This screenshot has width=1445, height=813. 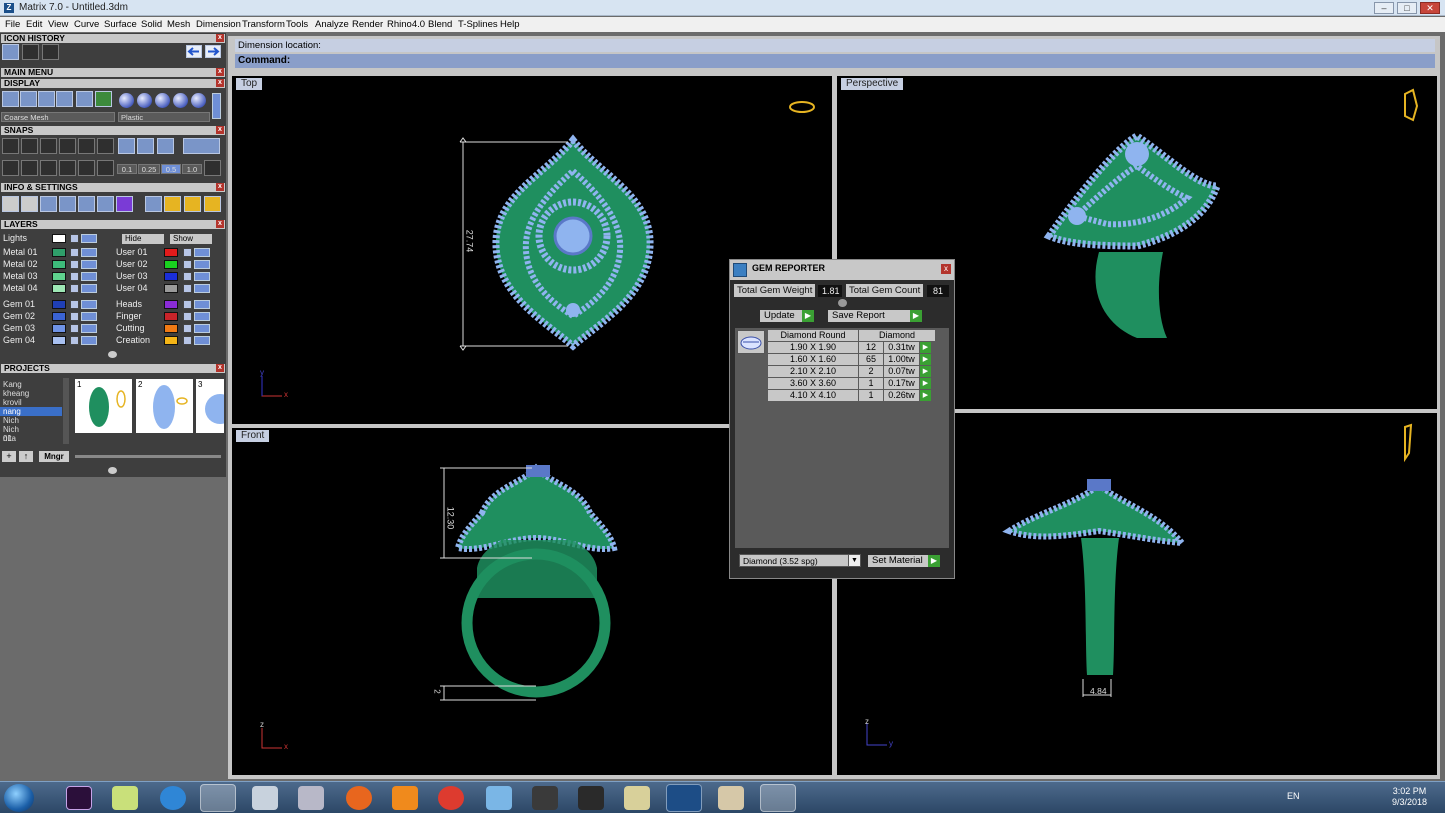 I want to click on main-menu-header: MAIN MENU x, so click(x=113, y=72).